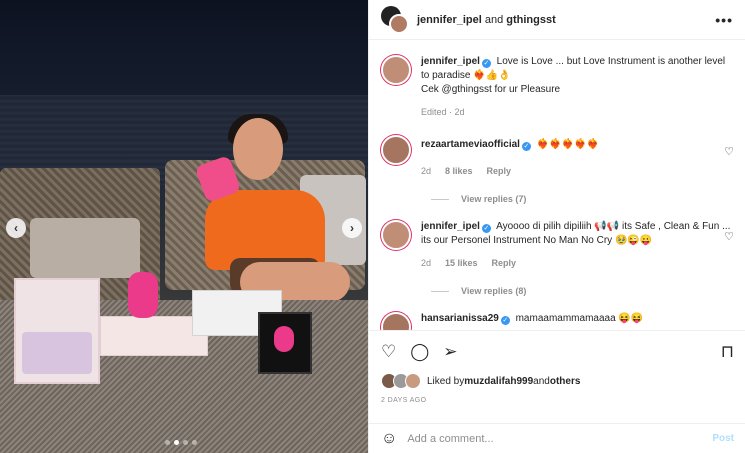 The height and width of the screenshot is (453, 745). What do you see at coordinates (388, 352) in the screenshot?
I see `like-heart-icon: ♡` at bounding box center [388, 352].